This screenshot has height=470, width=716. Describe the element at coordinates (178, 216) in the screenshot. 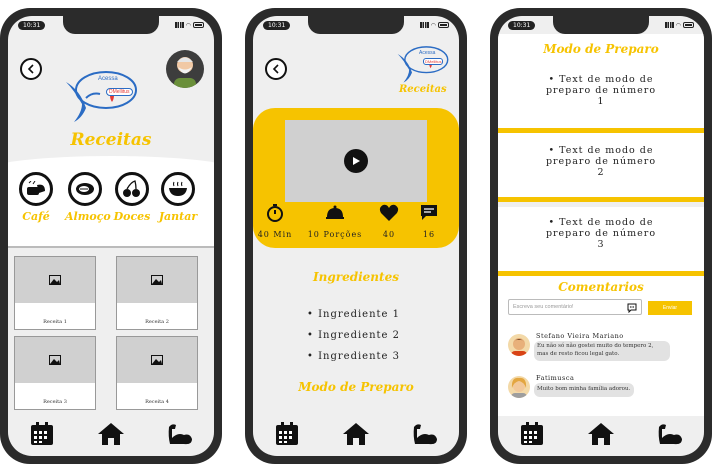

I see `category-label: Jantar` at that location.